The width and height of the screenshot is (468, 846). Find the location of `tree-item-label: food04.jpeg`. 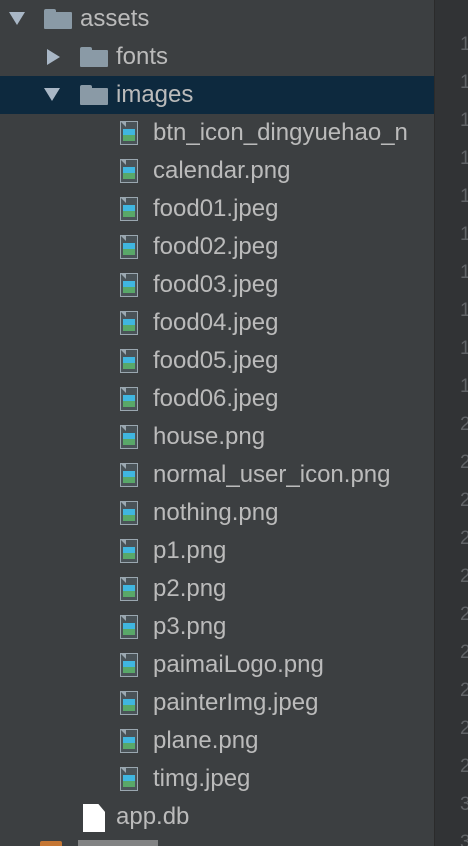

tree-item-label: food04.jpeg is located at coordinates (216, 322).